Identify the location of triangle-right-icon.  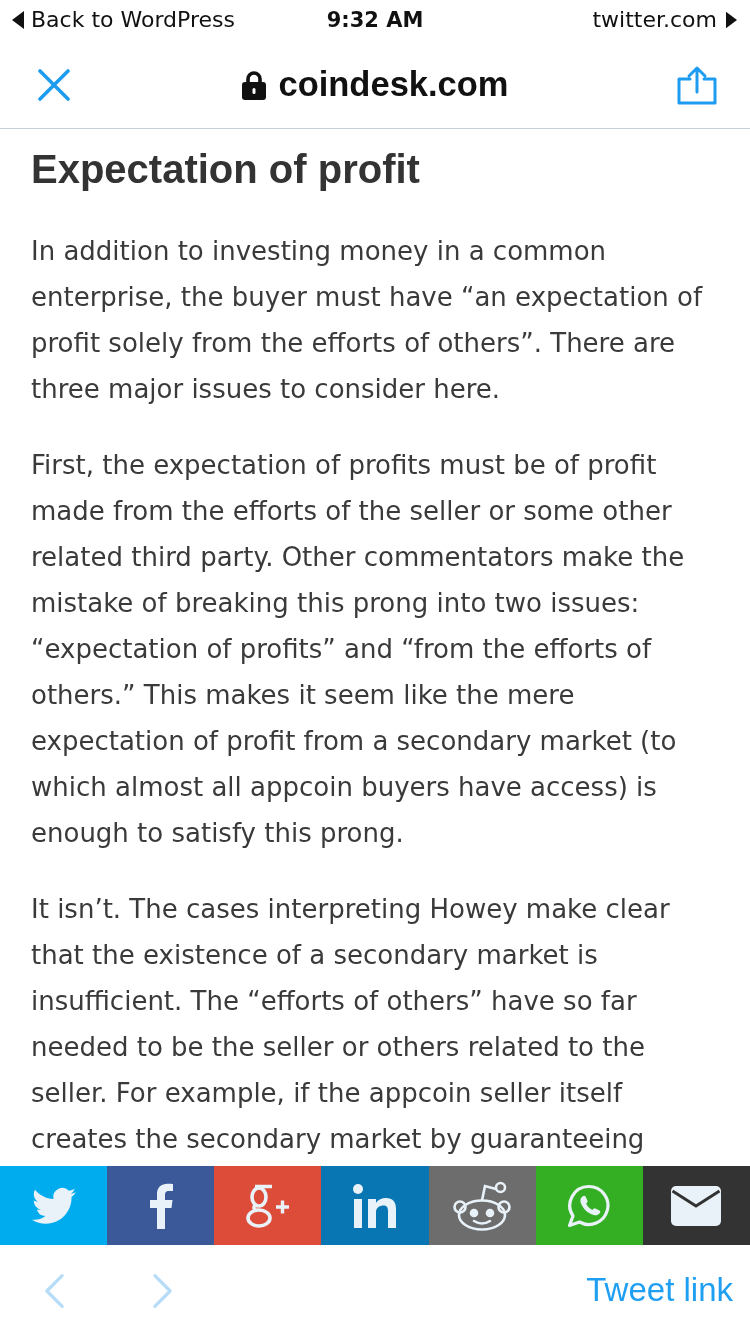
(731, 20).